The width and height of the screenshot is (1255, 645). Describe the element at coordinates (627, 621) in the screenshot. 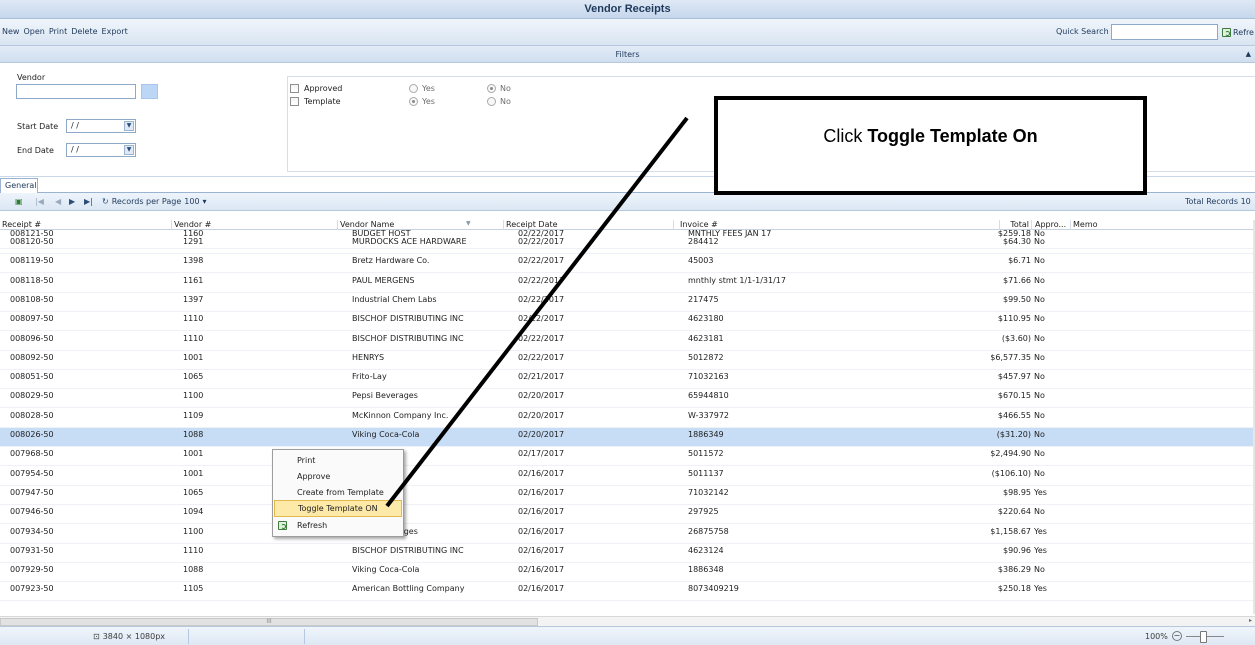

I see `horizontal-scrollbar: III ▸` at that location.